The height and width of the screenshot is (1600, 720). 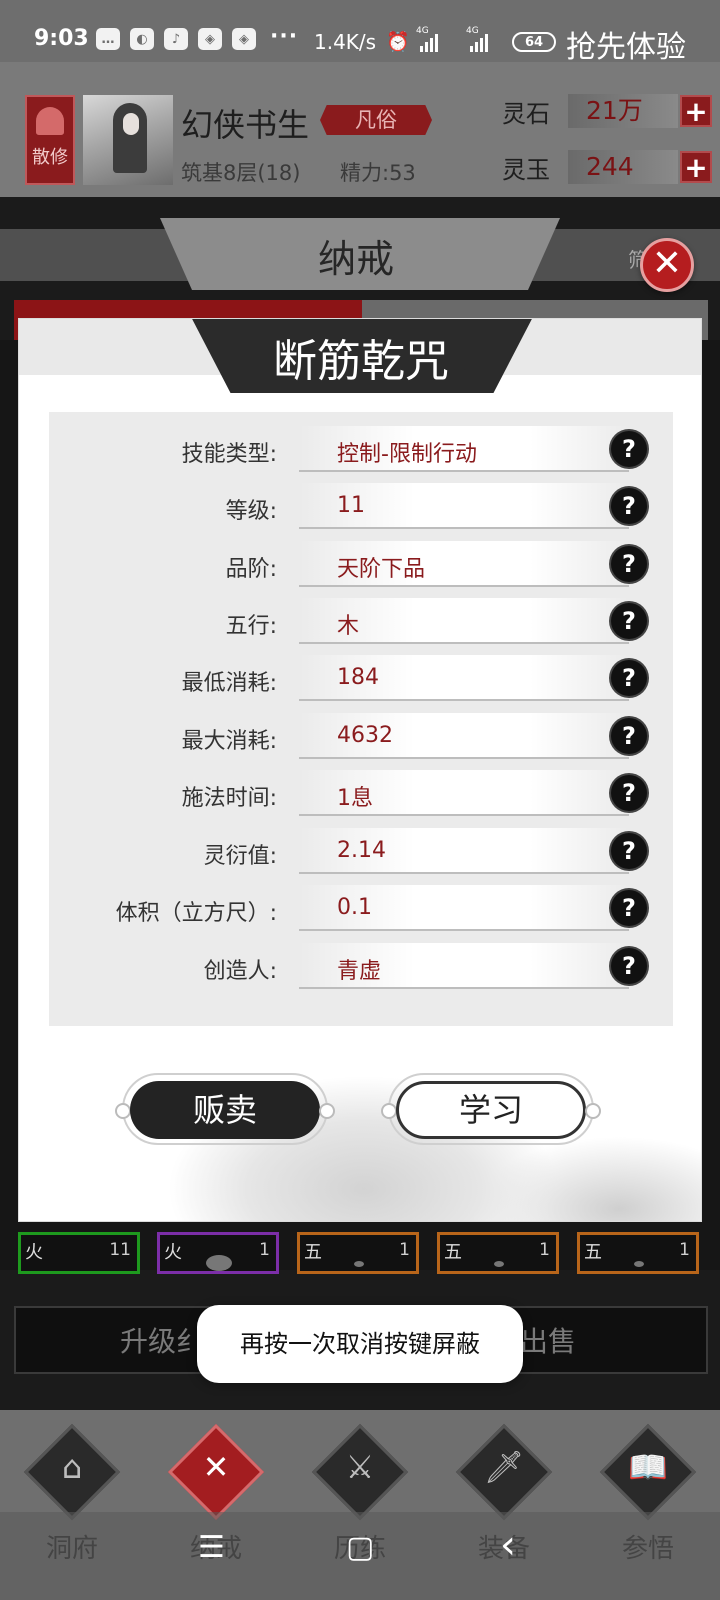 I want to click on energy: 精力:53, so click(x=378, y=173).